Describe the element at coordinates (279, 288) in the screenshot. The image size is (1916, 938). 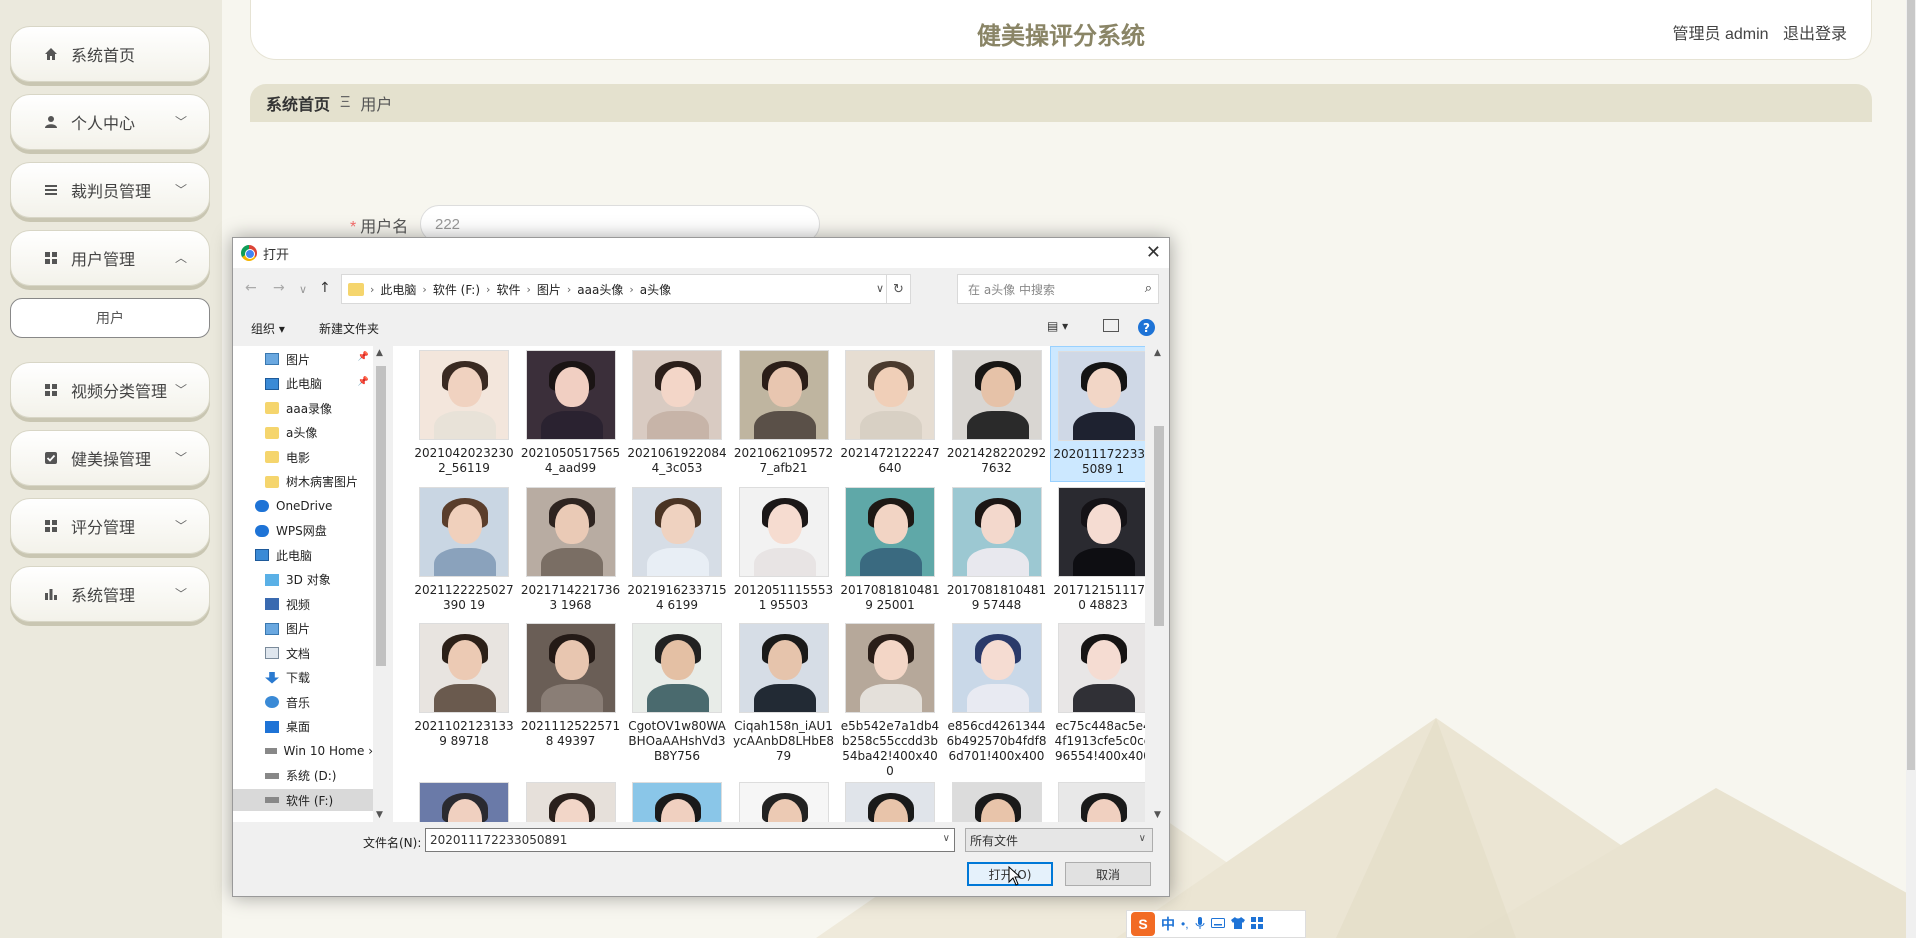
I see `forward-arrow-icon: →` at that location.